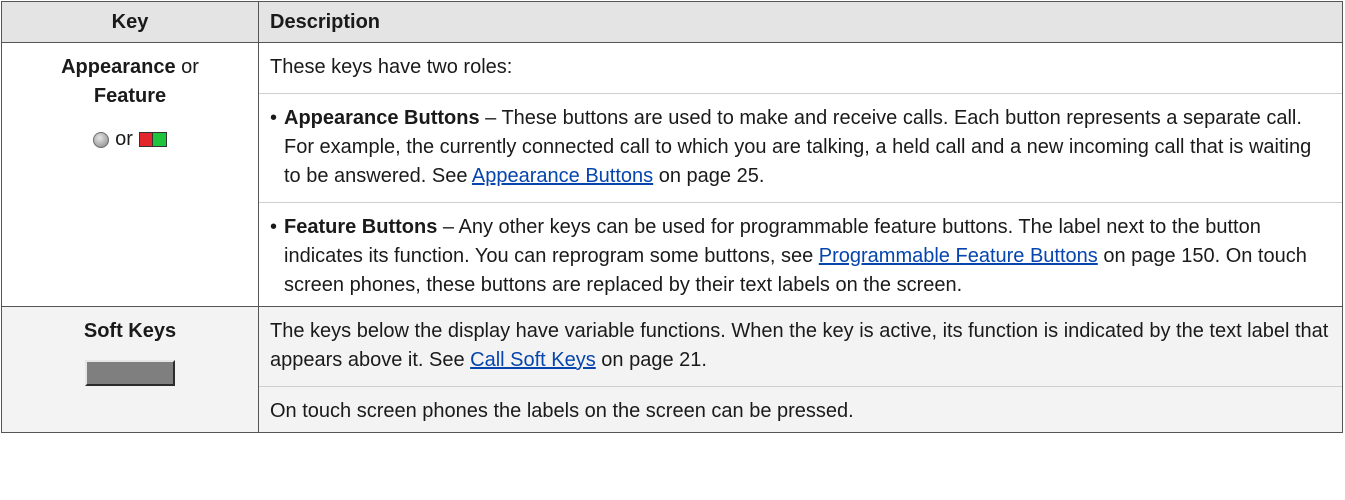 The image size is (1345, 500). What do you see at coordinates (562, 176) in the screenshot?
I see `link-appearance-buttons: Appearance Buttons` at bounding box center [562, 176].